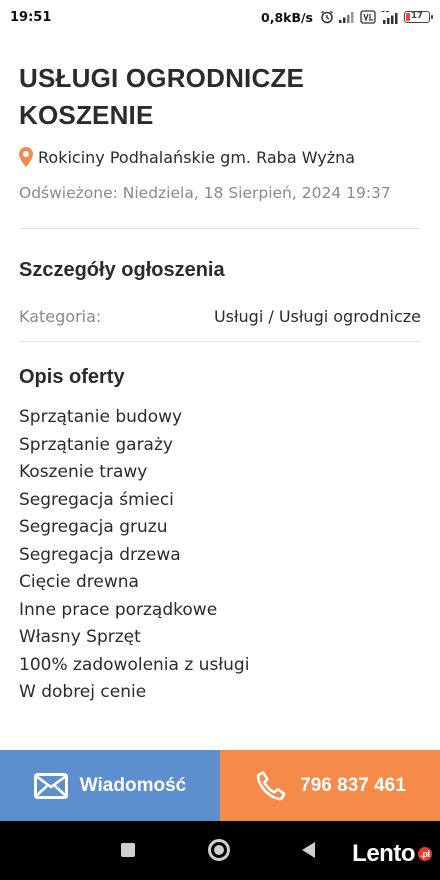 The height and width of the screenshot is (880, 440). I want to click on logo-badge: .pl, so click(425, 854).